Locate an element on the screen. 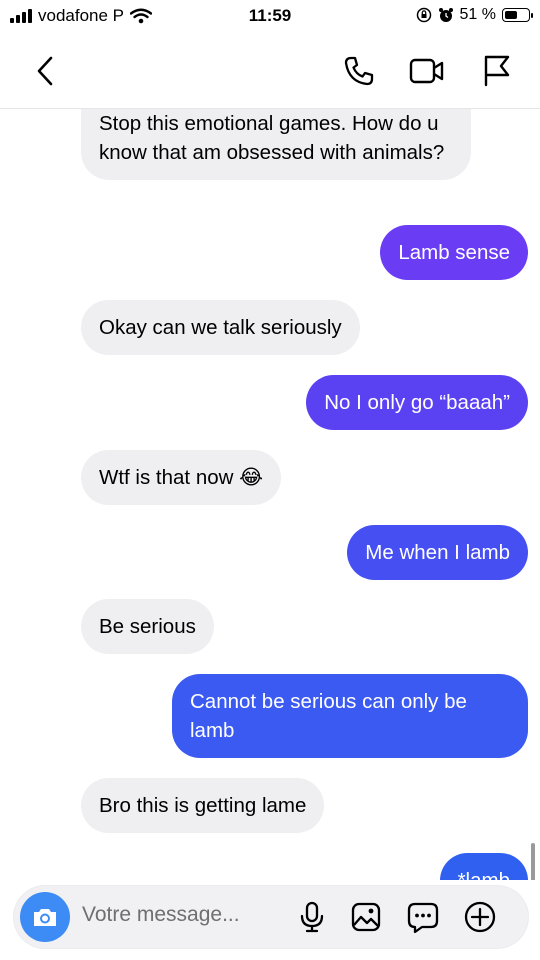 The height and width of the screenshot is (960, 540). back-icon is located at coordinates (45, 71).